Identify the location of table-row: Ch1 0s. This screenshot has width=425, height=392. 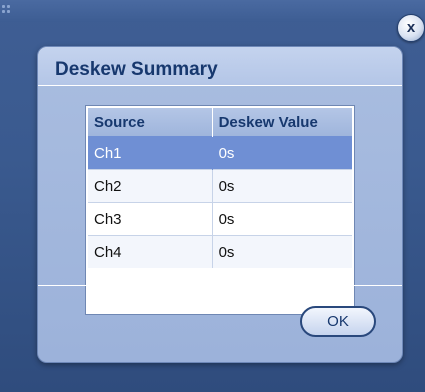
(220, 153).